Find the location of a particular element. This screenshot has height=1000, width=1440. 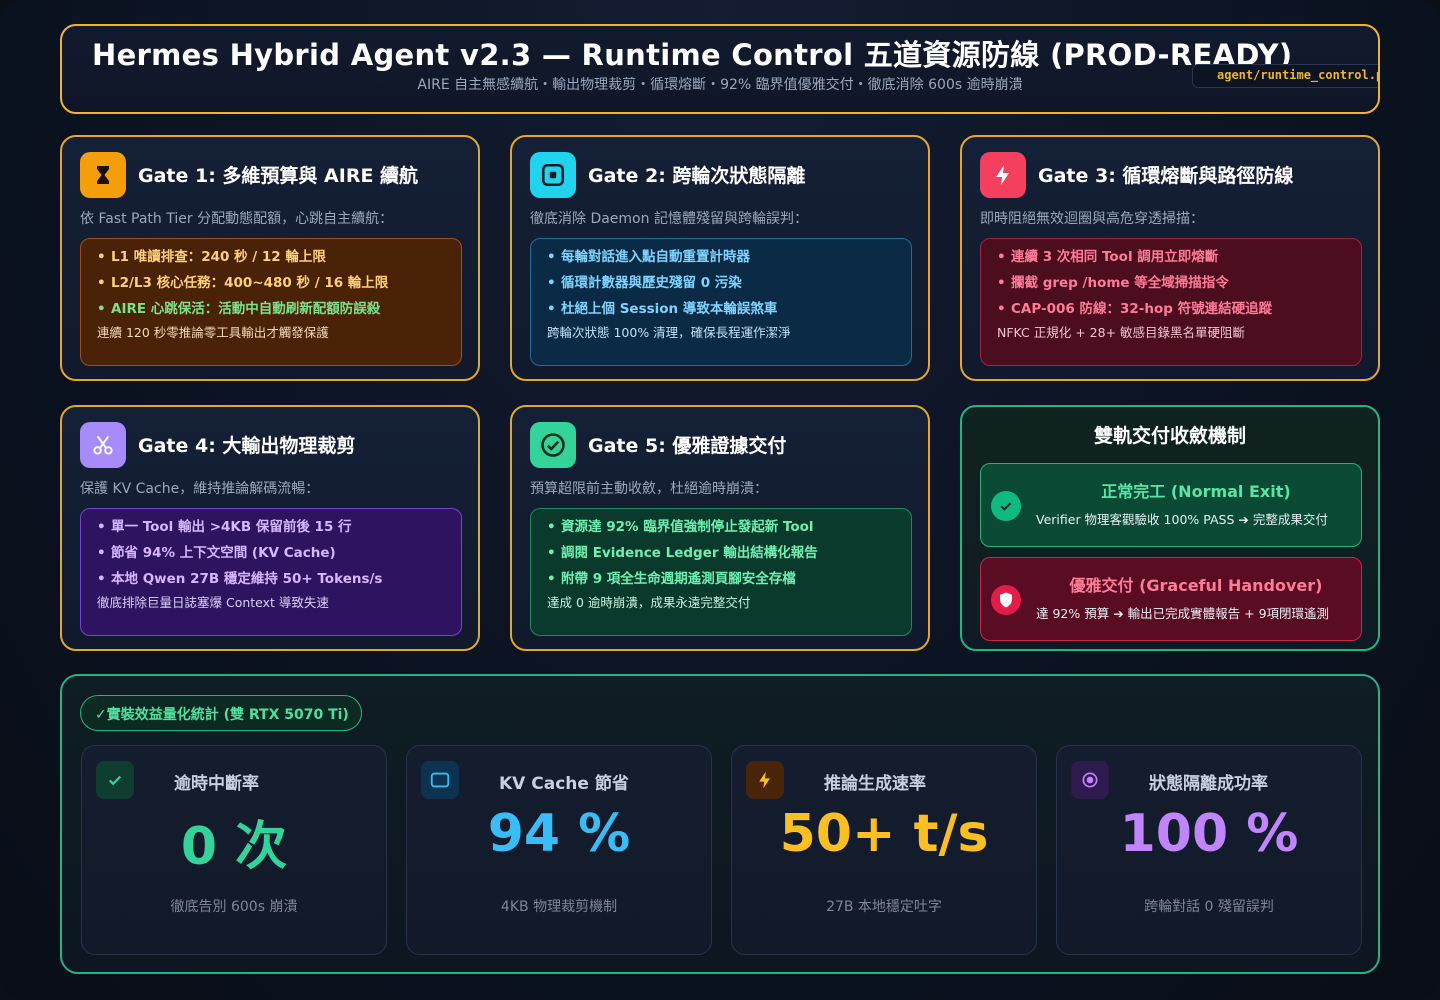

stat-sub: 4KB 物理裁剪機制 is located at coordinates (559, 907).